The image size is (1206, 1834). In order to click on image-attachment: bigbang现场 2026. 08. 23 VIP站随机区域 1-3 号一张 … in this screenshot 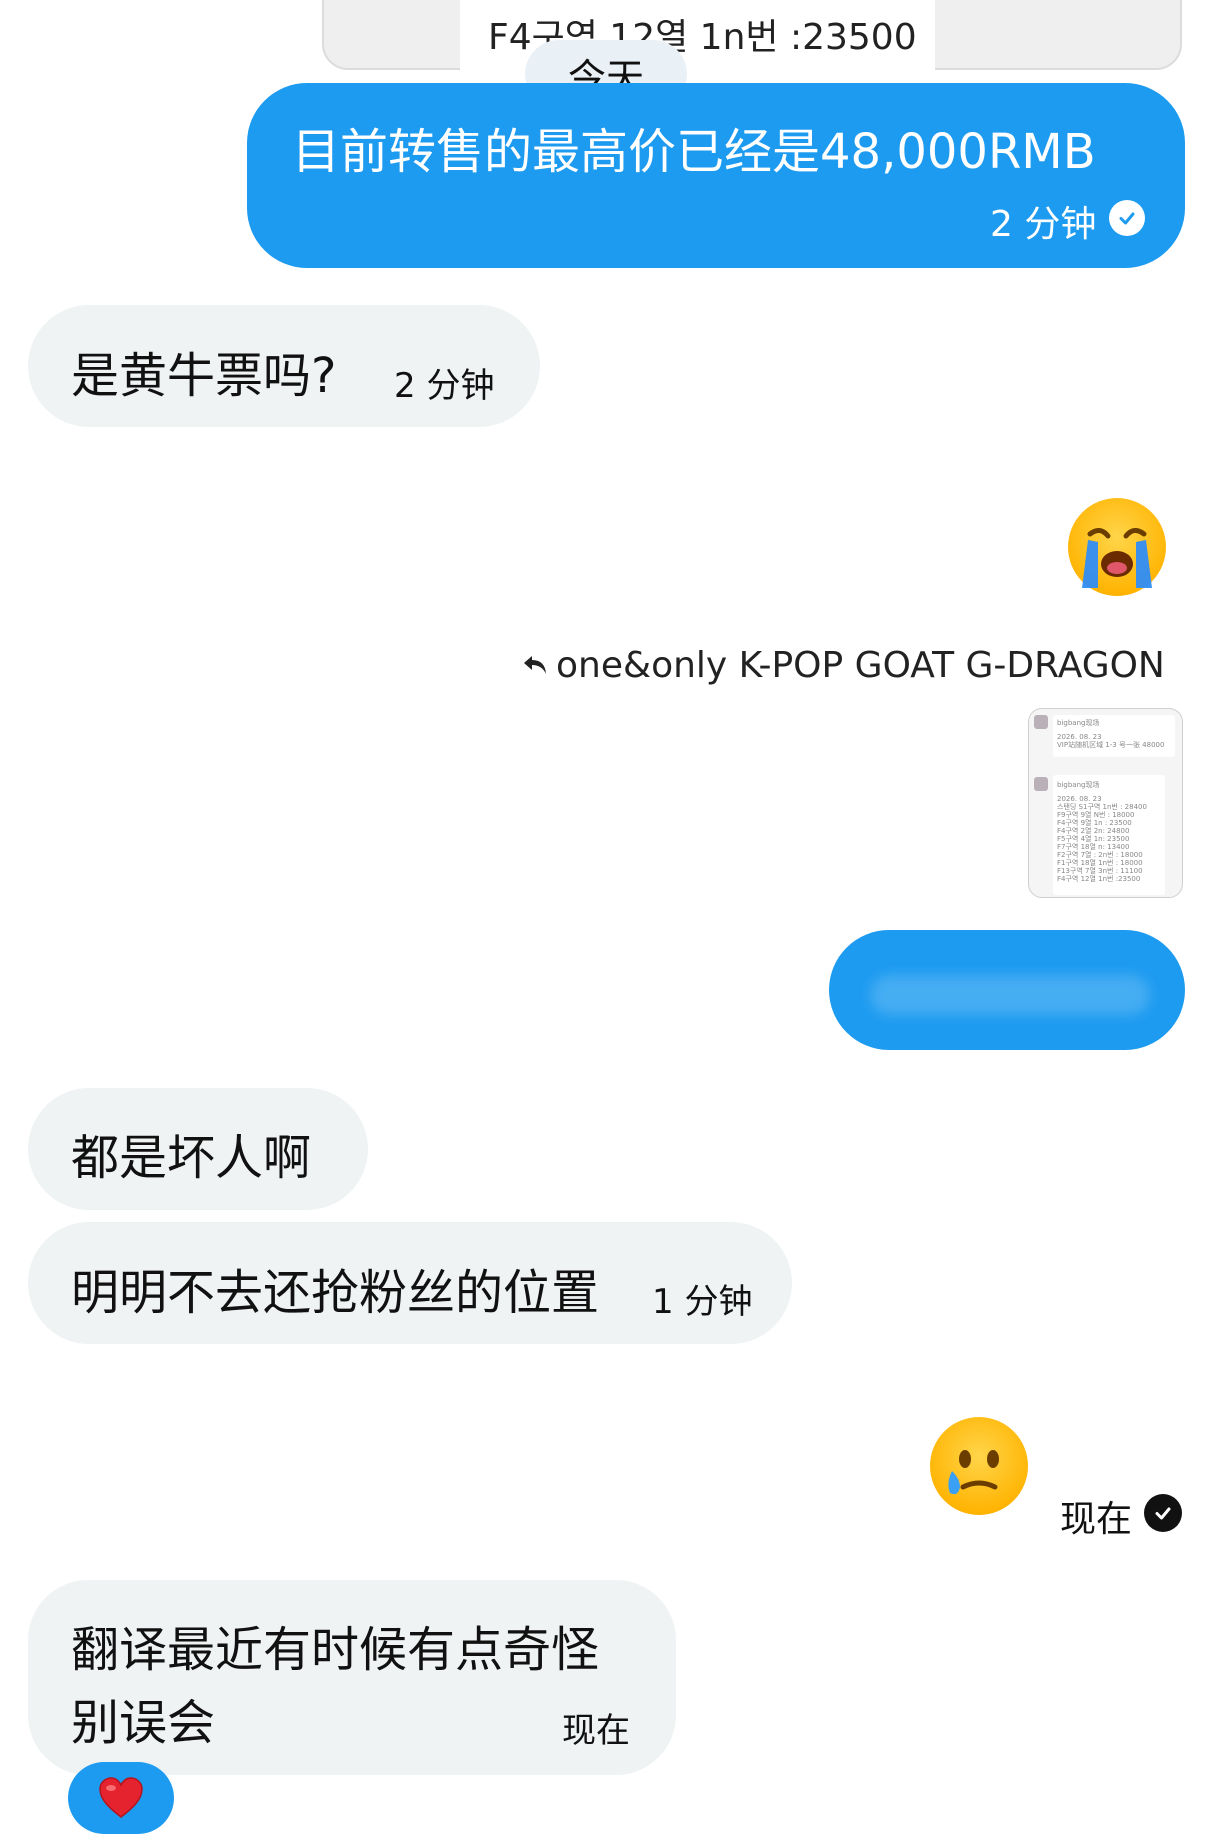, I will do `click(1105, 803)`.